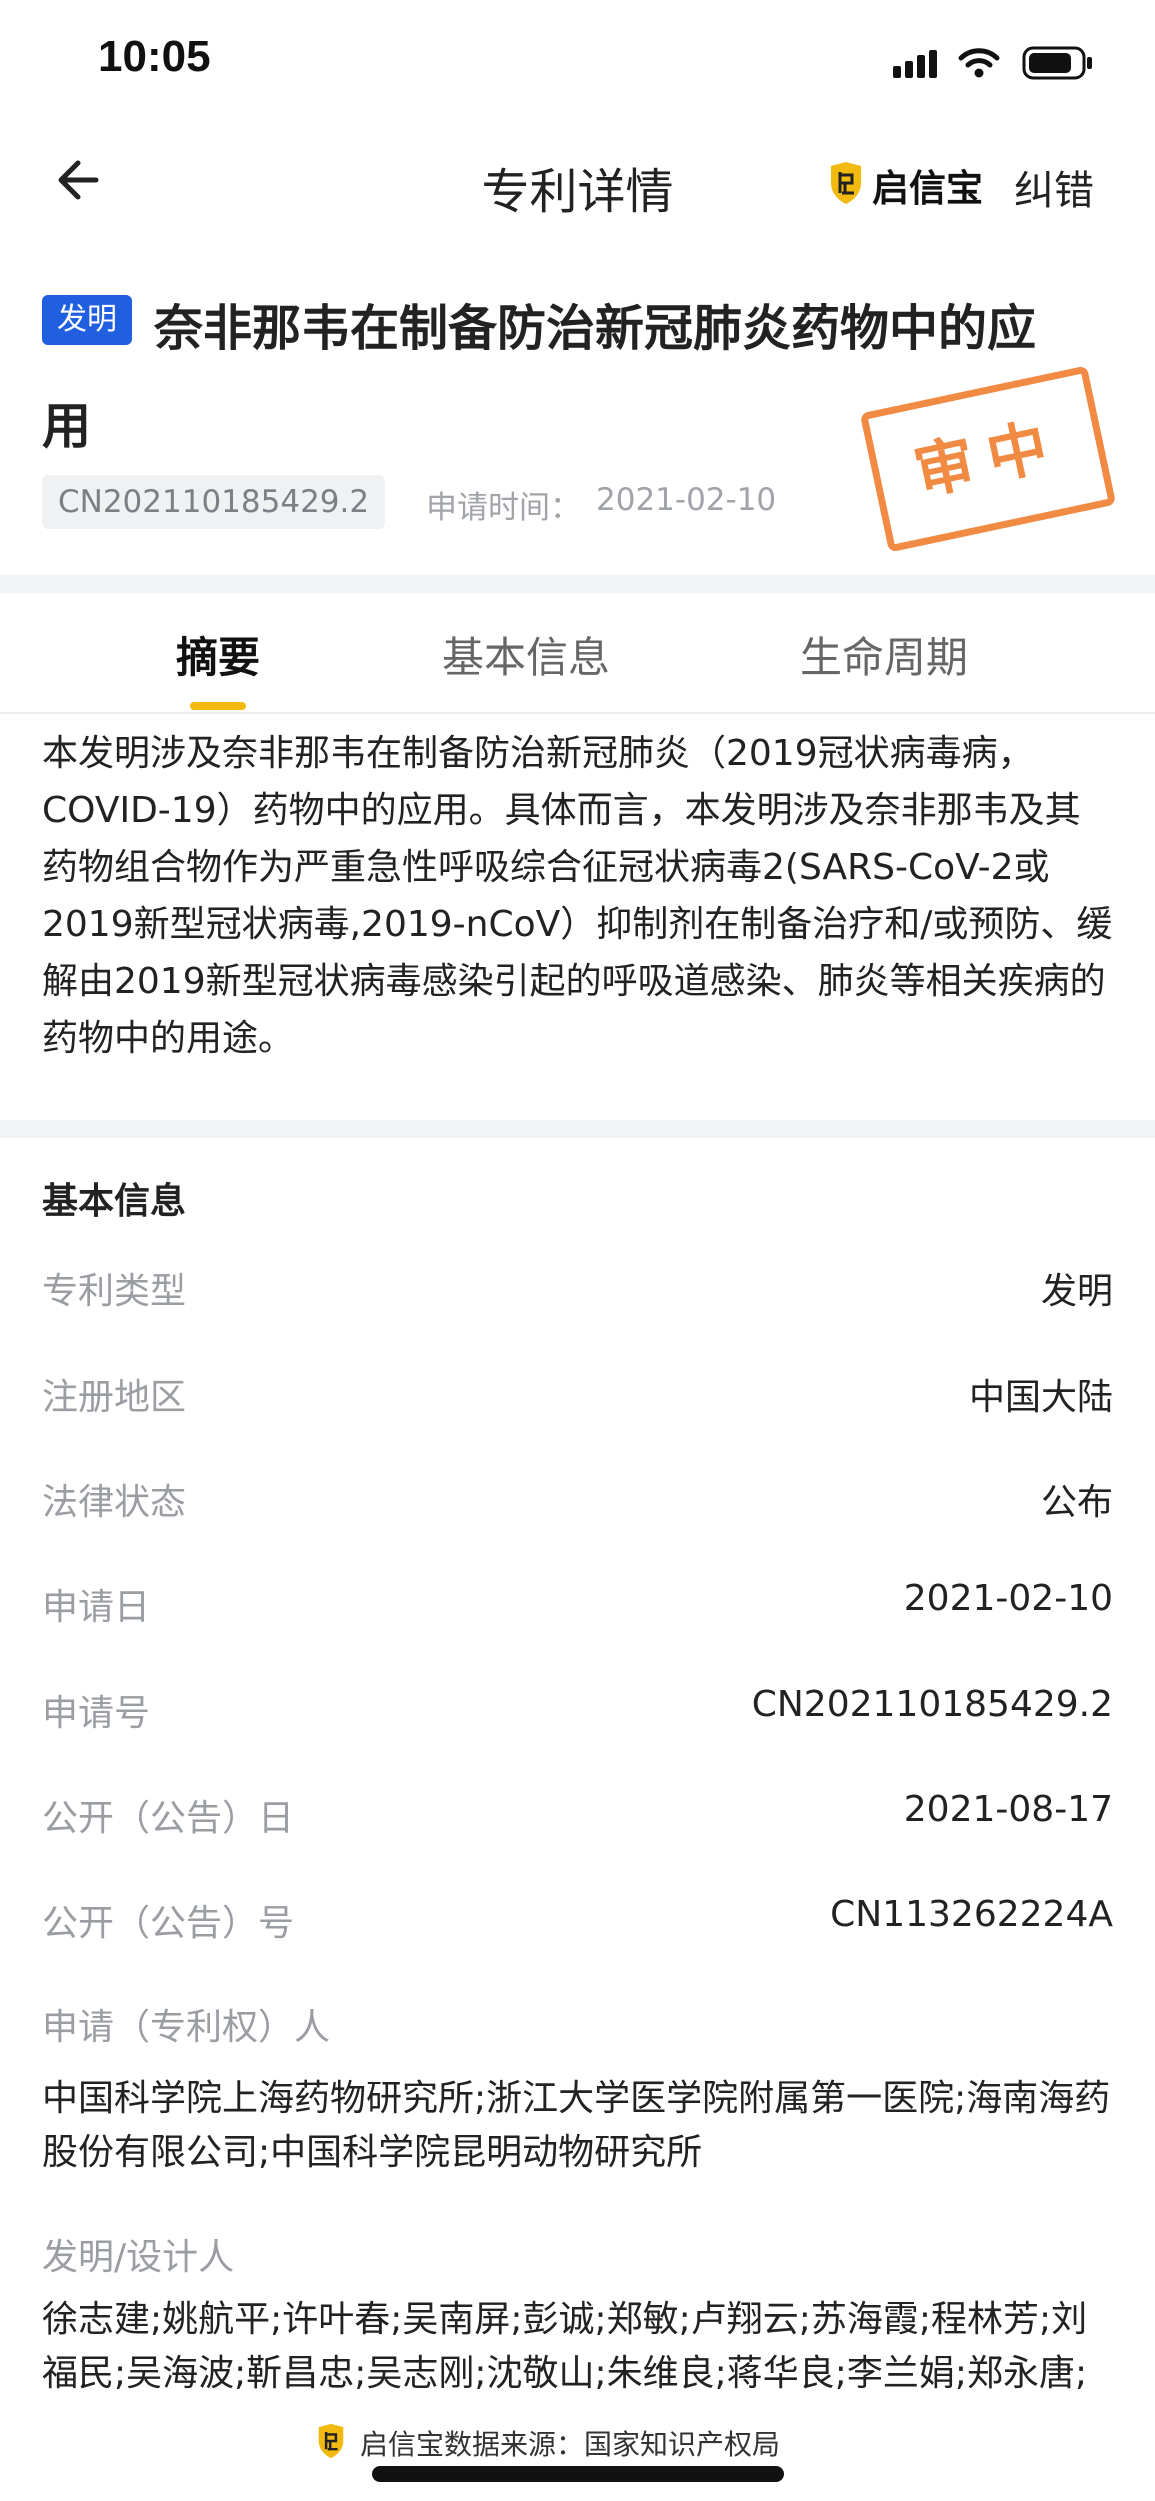  What do you see at coordinates (168, 1818) in the screenshot?
I see `info-label-publication-date: 公开（公告）日` at bounding box center [168, 1818].